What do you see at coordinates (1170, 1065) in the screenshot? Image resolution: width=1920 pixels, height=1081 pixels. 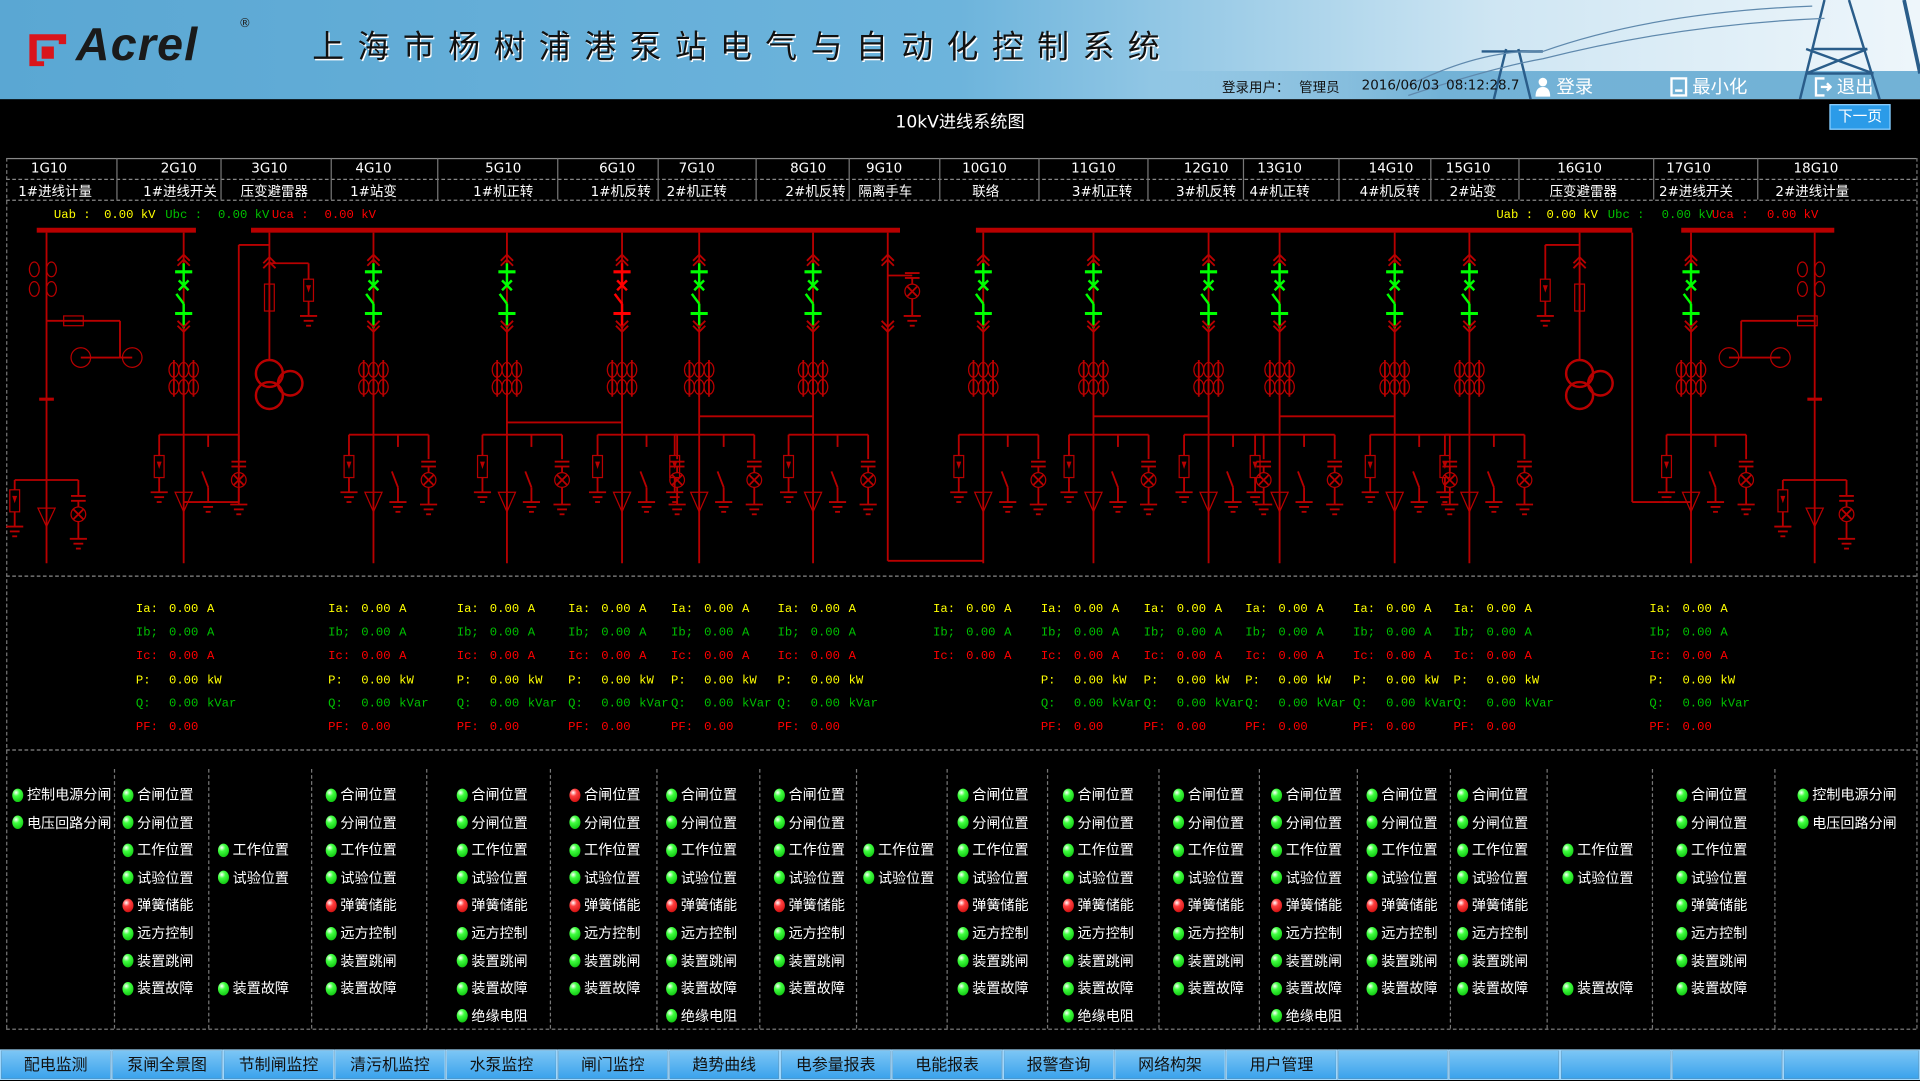 I see `nav-button: 网络构架` at bounding box center [1170, 1065].